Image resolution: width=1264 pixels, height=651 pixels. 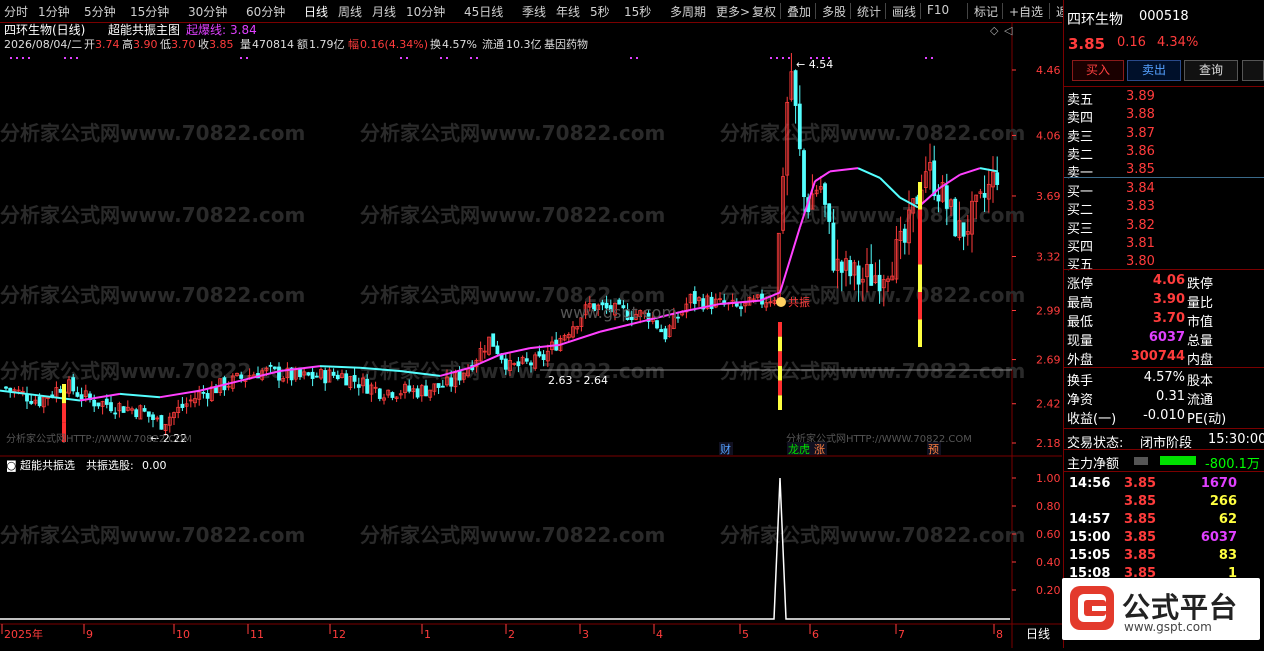 What do you see at coordinates (44, 30) in the screenshot?
I see `chart-title: 四环生物(日线)` at bounding box center [44, 30].